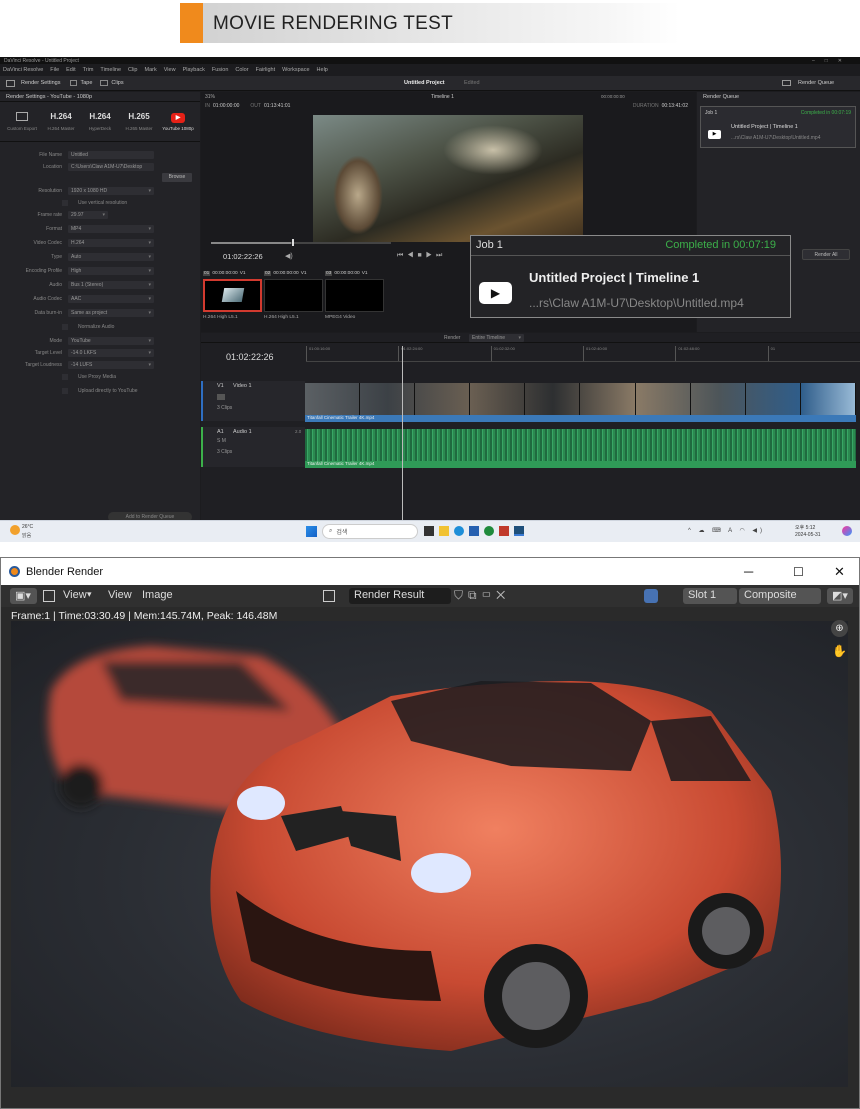 The width and height of the screenshot is (860, 1109). What do you see at coordinates (120, 595) in the screenshot?
I see `menu-view-2: View` at bounding box center [120, 595].